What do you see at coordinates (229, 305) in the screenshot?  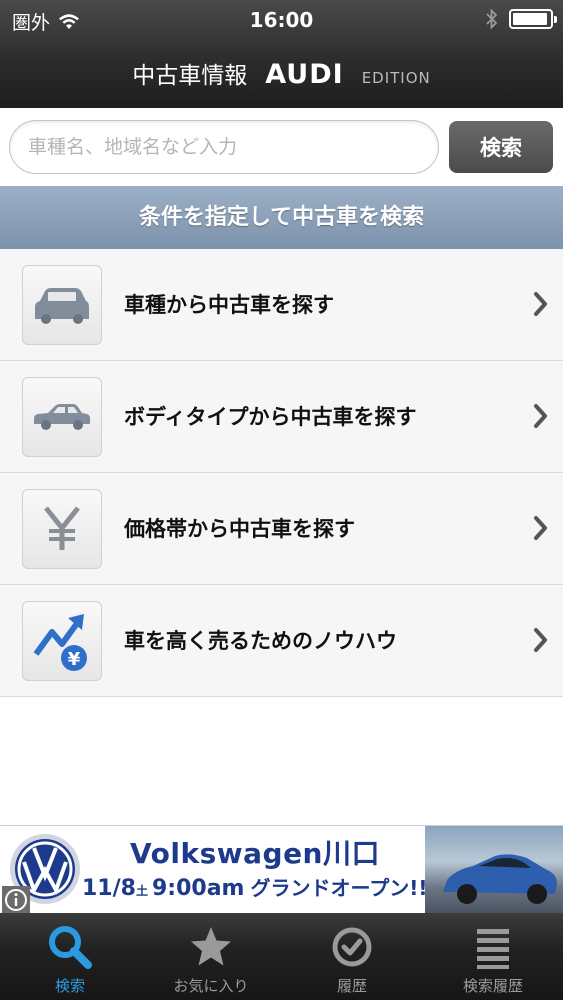 I see `menu-item-label: 車種から中古車を探す` at bounding box center [229, 305].